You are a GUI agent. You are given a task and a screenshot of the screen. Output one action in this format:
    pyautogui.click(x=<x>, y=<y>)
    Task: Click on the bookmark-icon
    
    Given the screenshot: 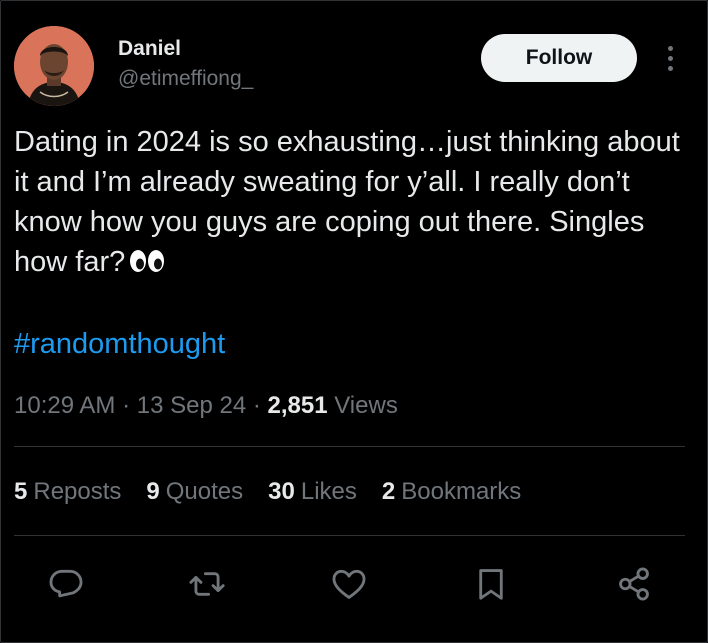 What is the action you would take?
    pyautogui.click(x=491, y=584)
    